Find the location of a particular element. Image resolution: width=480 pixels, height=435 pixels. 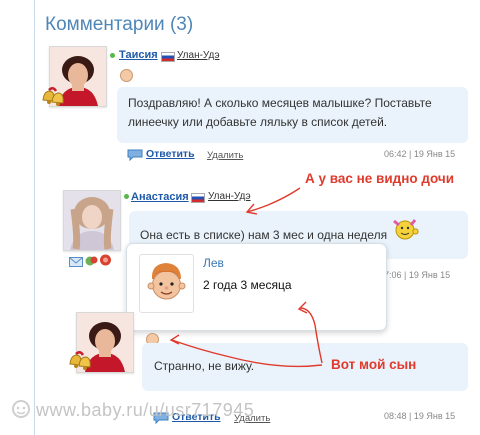

watermark: www.baby.ru/u/usr717945 is located at coordinates (132, 410).